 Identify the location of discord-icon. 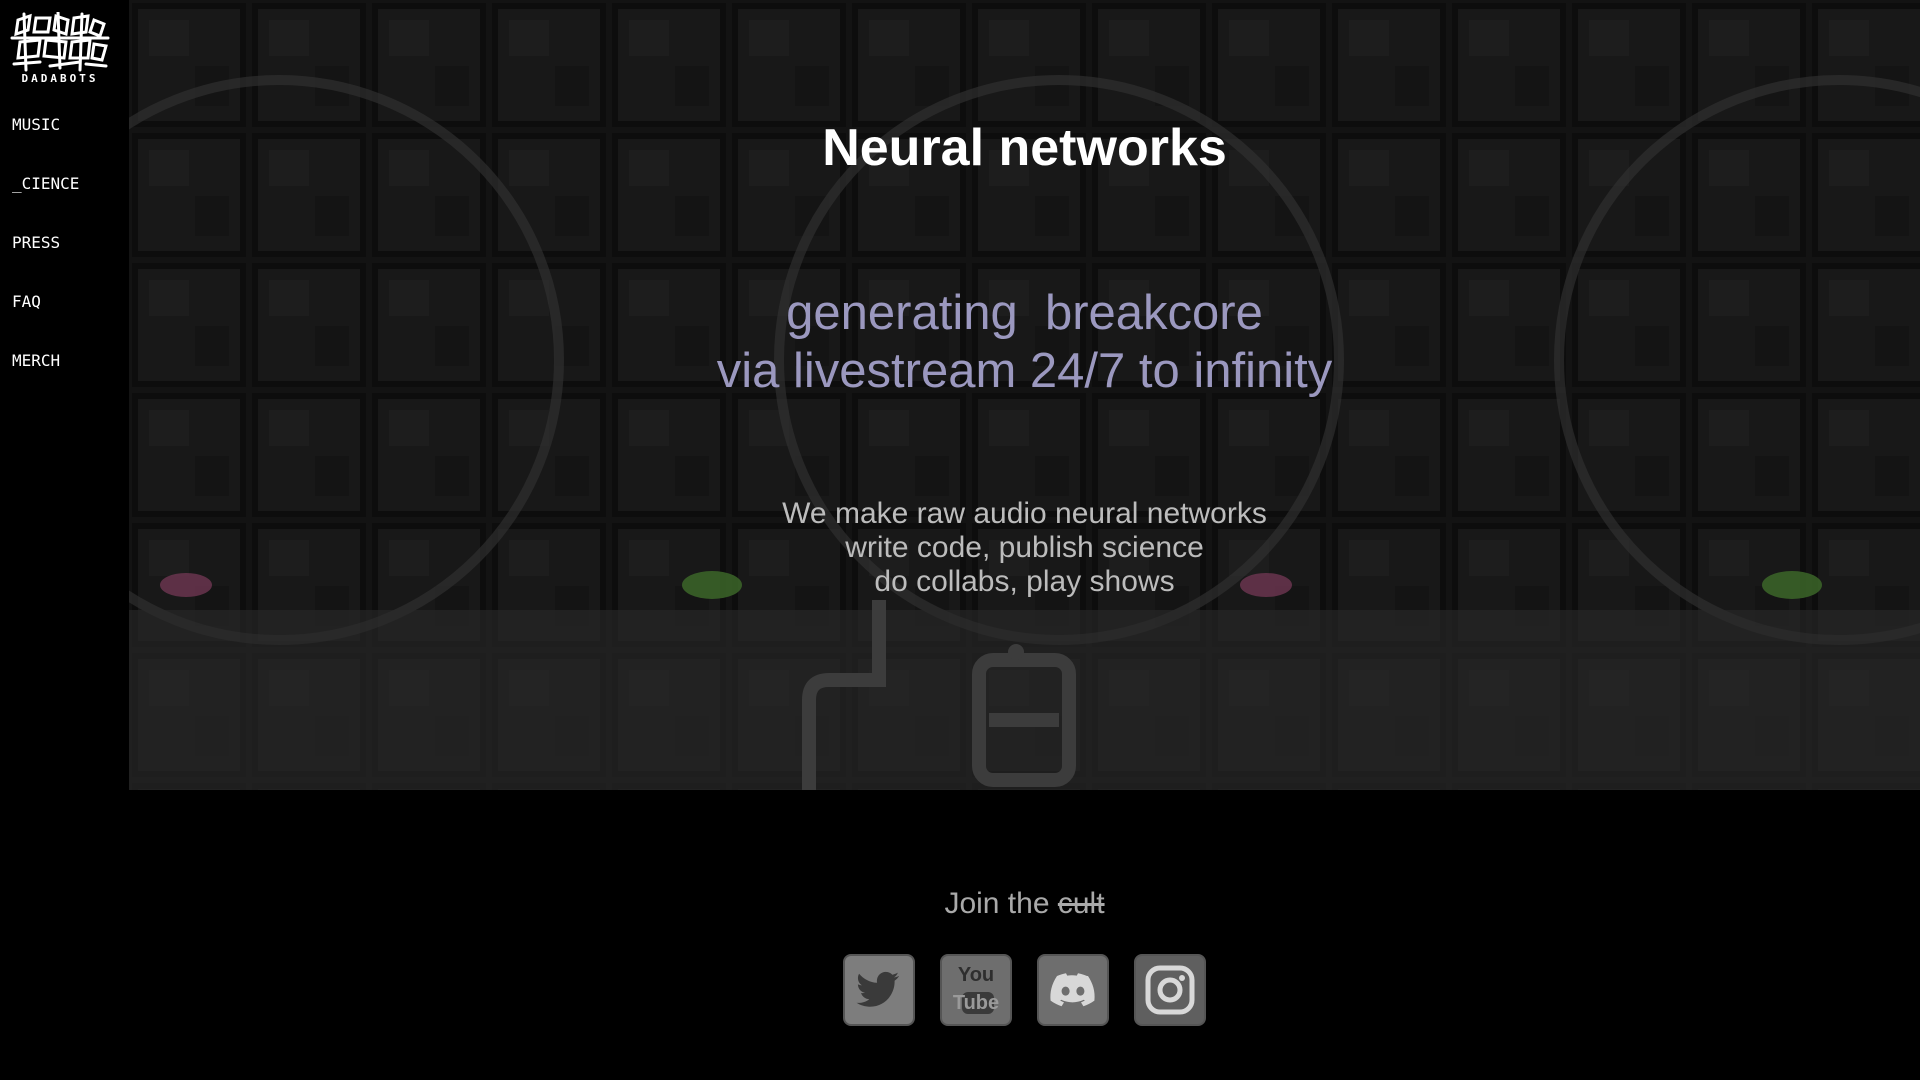
(1072, 990).